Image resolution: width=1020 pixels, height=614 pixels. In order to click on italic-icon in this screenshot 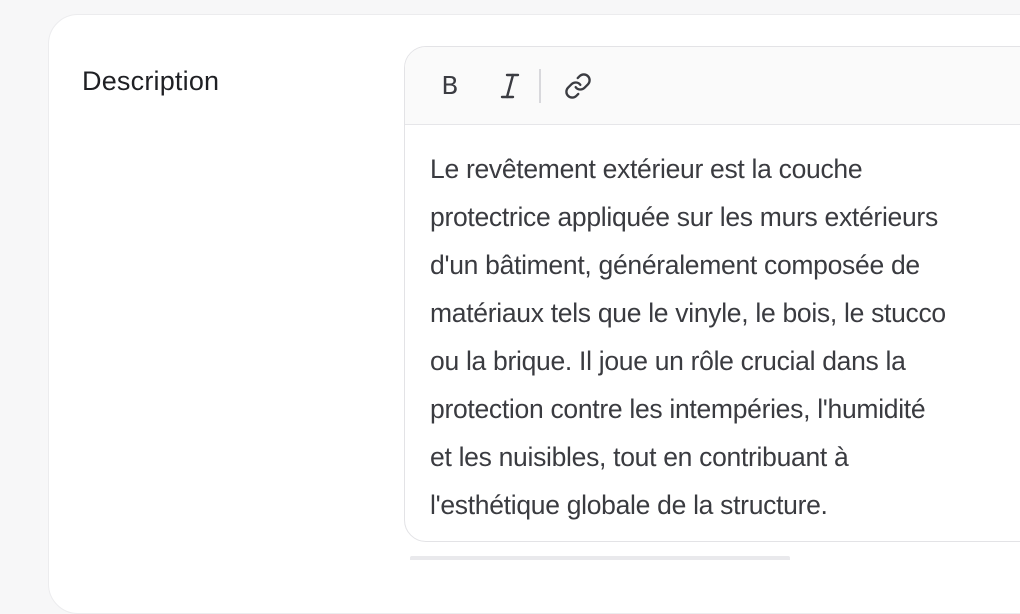, I will do `click(510, 85)`.